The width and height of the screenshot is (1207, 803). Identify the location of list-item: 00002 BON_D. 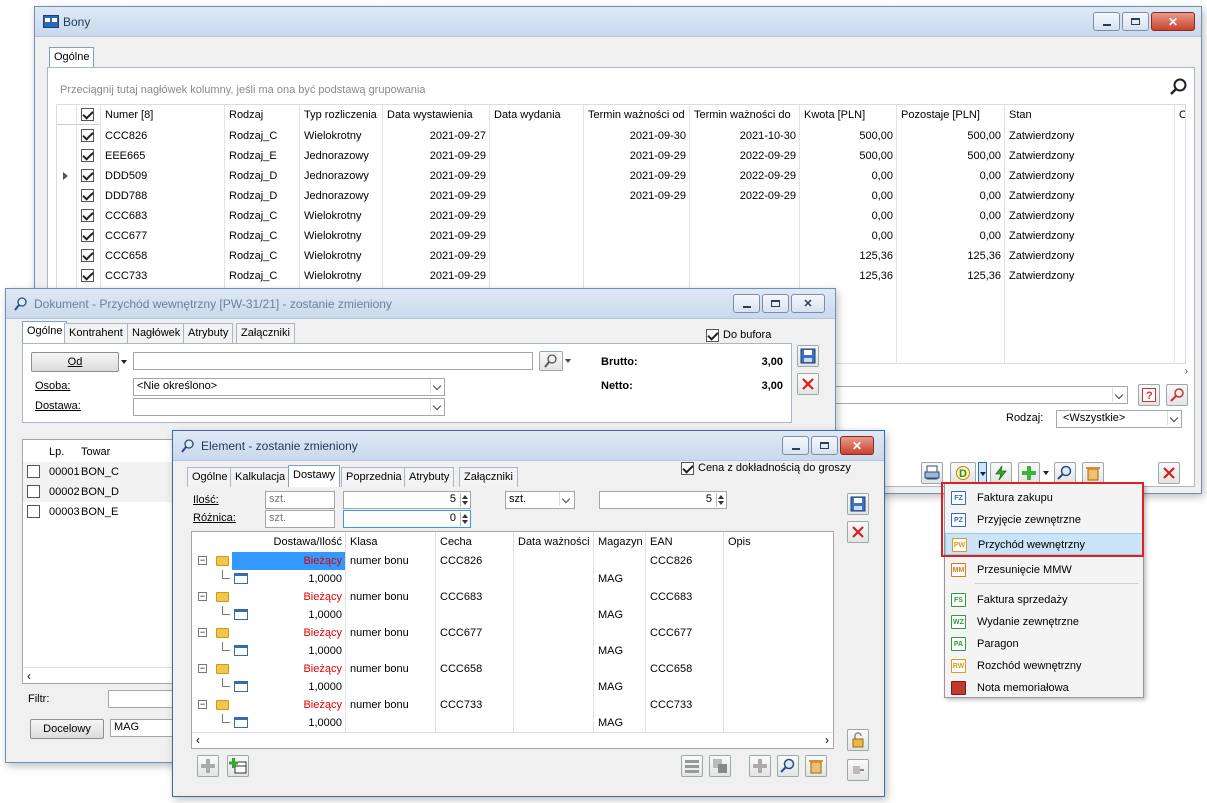
(102, 492).